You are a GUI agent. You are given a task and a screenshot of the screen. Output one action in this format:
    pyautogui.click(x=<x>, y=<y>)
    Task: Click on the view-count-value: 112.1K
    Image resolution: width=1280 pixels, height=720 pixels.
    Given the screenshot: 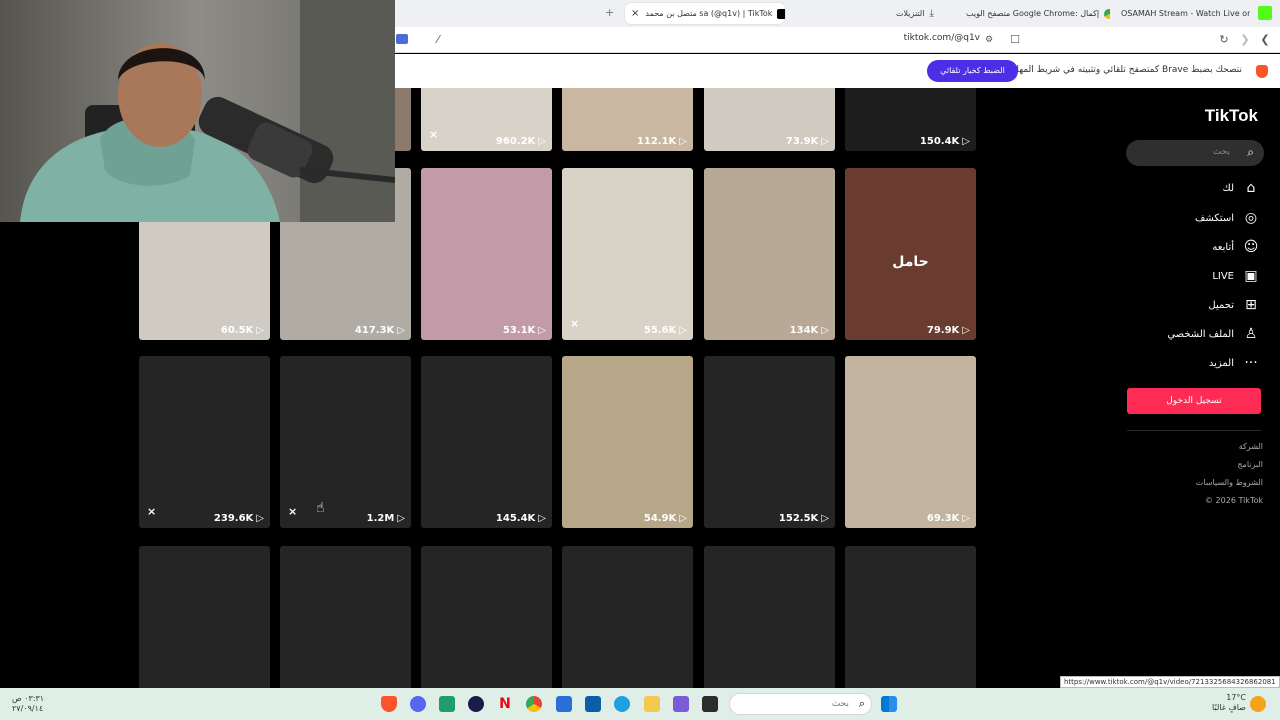 What is the action you would take?
    pyautogui.click(x=656, y=141)
    